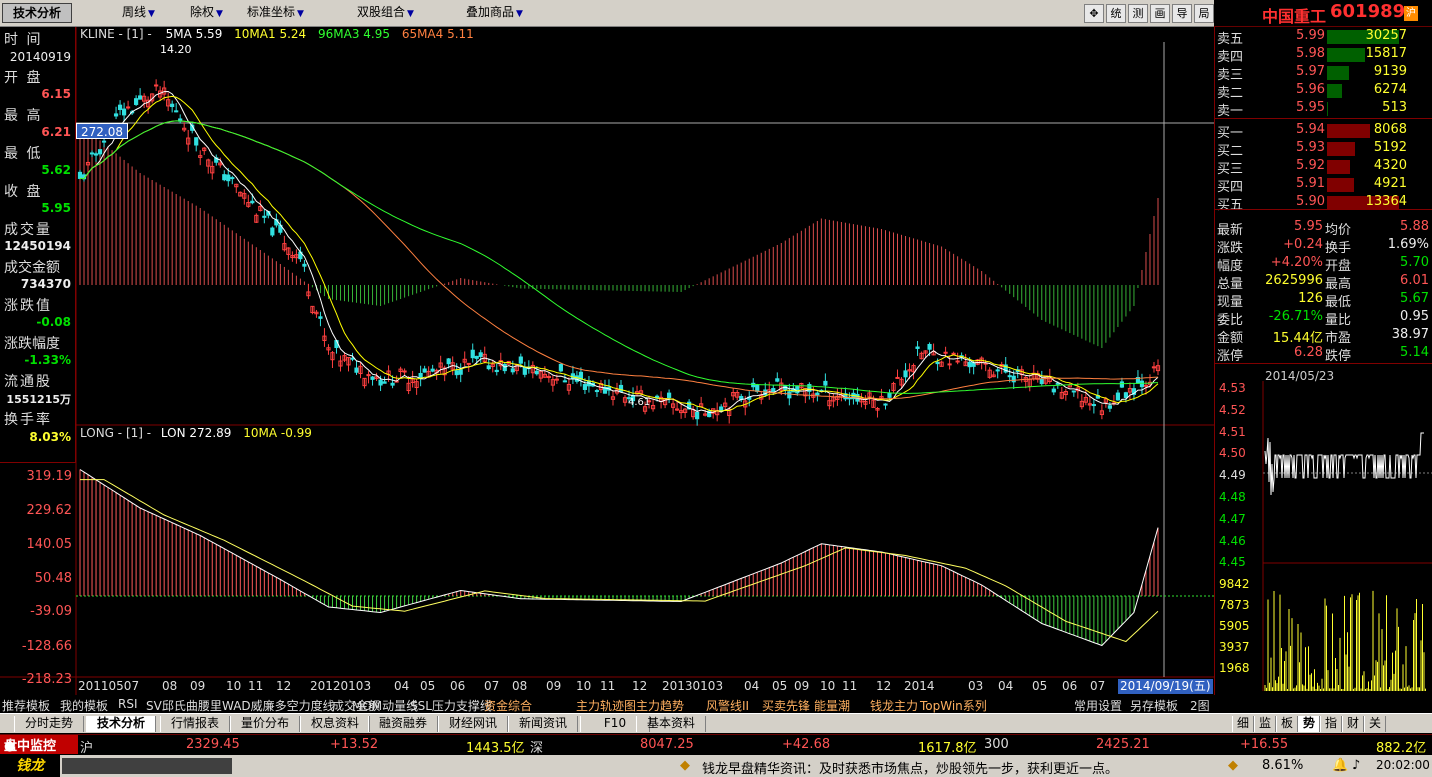 This screenshot has width=1432, height=777. I want to click on news-ticker: 钱龙早盘精华资讯：及时获悉市场焦点，炒股领先一步，获利更近一点。, so click(910, 767).